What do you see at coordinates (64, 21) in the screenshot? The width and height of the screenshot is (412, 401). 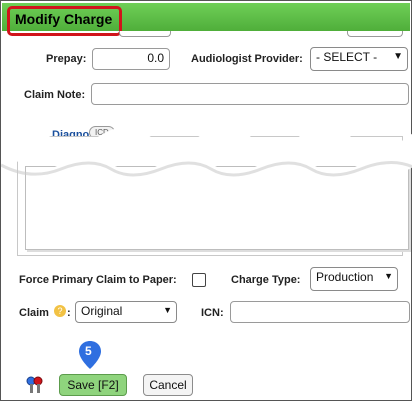 I see `title-highlight-box` at bounding box center [64, 21].